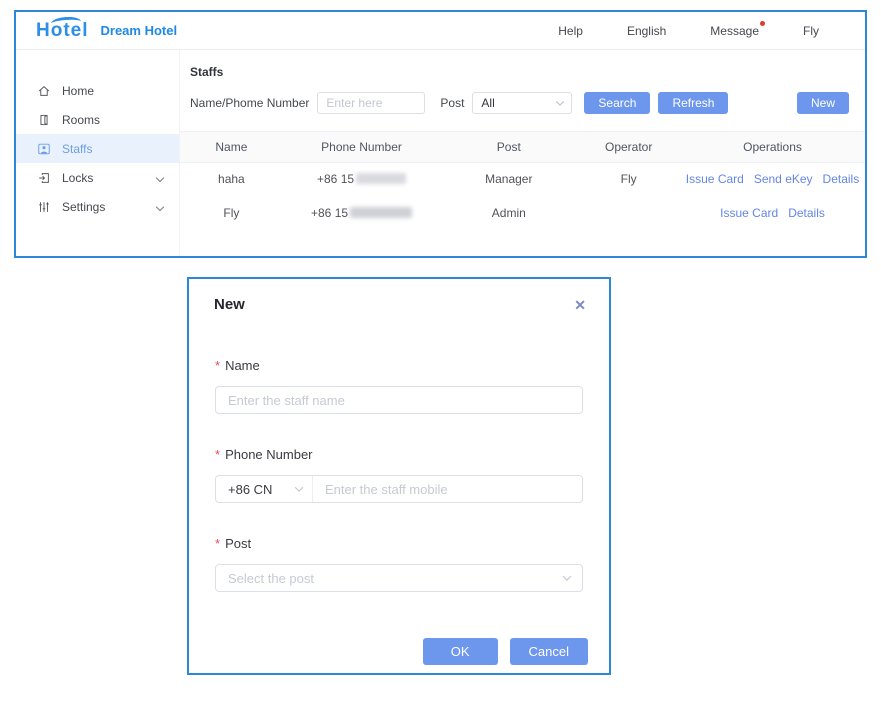  Describe the element at coordinates (399, 365) in the screenshot. I see `name-field-label: * Name` at that location.